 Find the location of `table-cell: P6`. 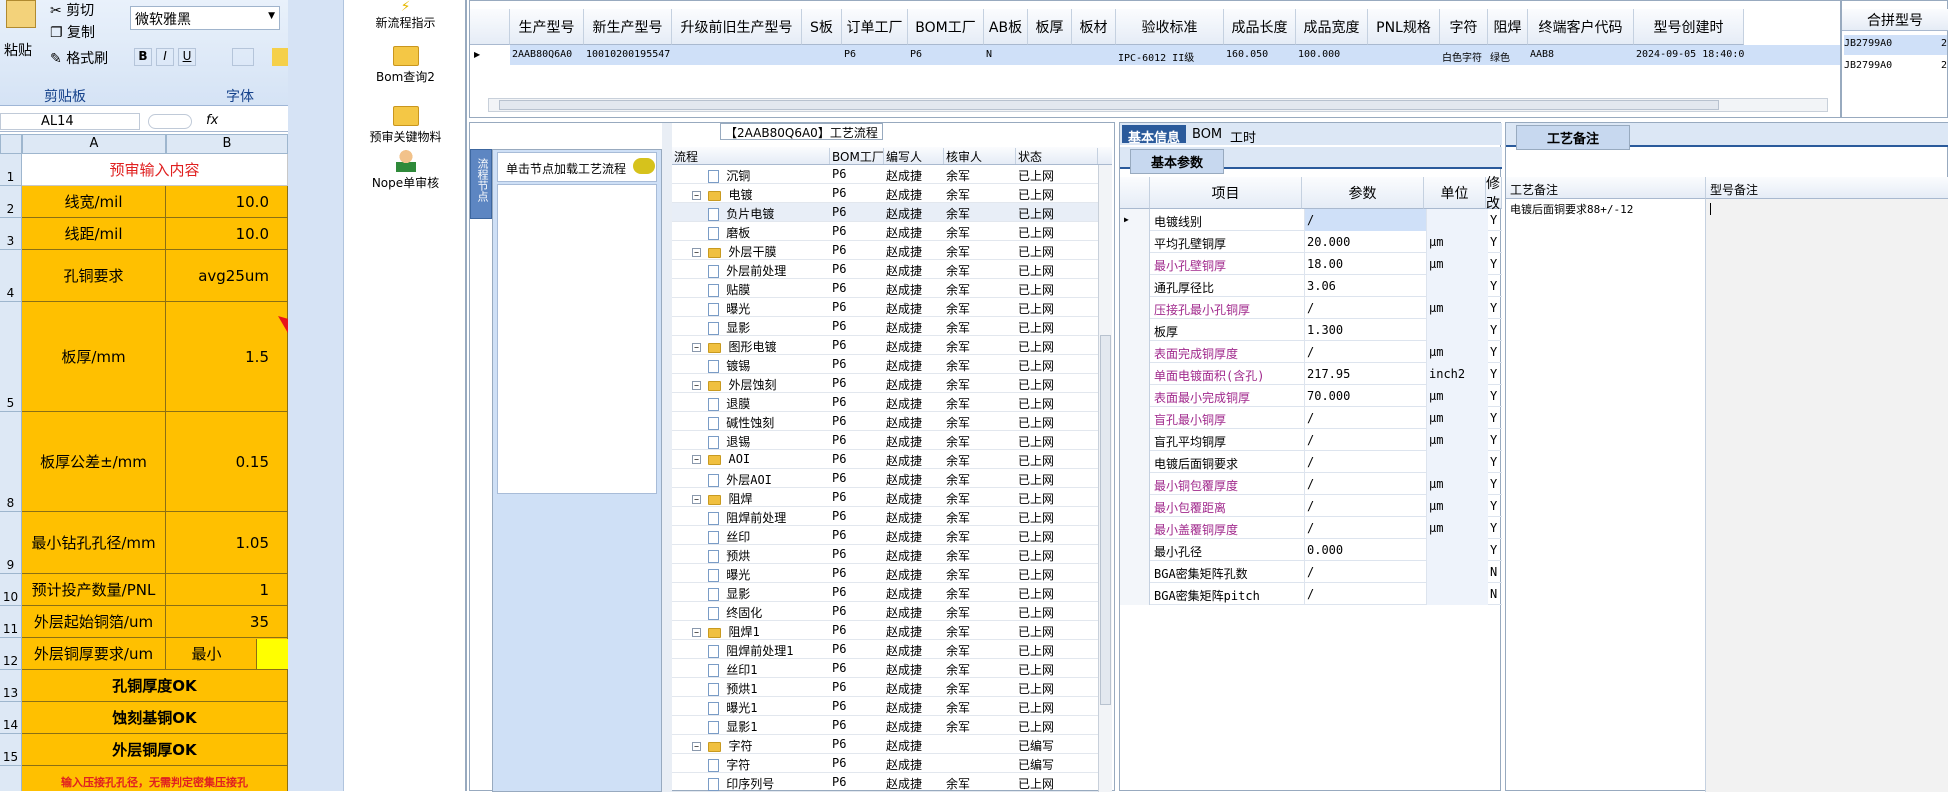

table-cell: P6 is located at coordinates (946, 54).